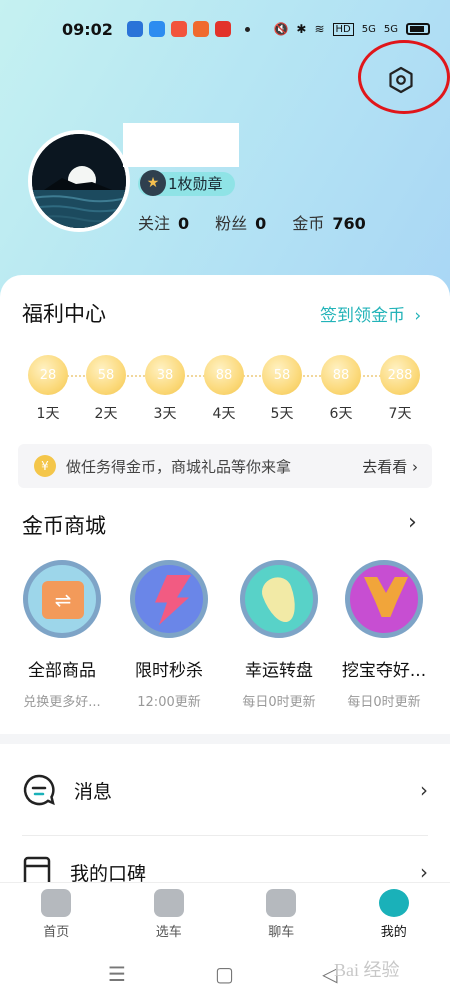 The image size is (450, 1000). I want to click on username-hidden-area, so click(181, 145).